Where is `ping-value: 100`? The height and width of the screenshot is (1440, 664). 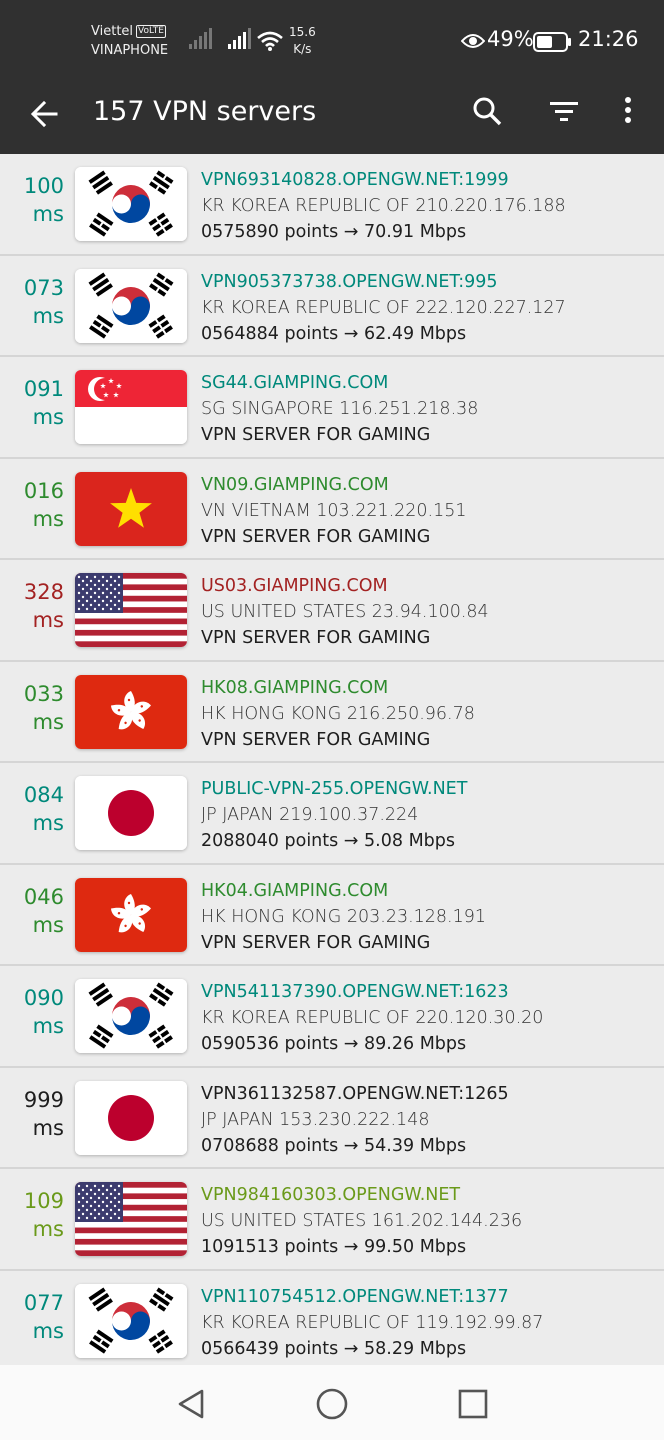 ping-value: 100 is located at coordinates (43, 186).